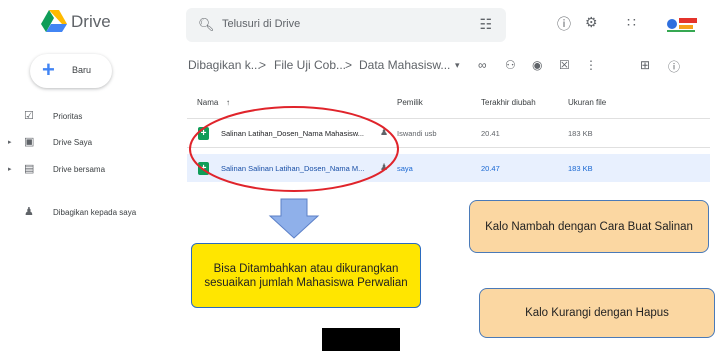 The image size is (722, 351). Describe the element at coordinates (645, 65) in the screenshot. I see `grid-view-icon: ⊞` at that location.